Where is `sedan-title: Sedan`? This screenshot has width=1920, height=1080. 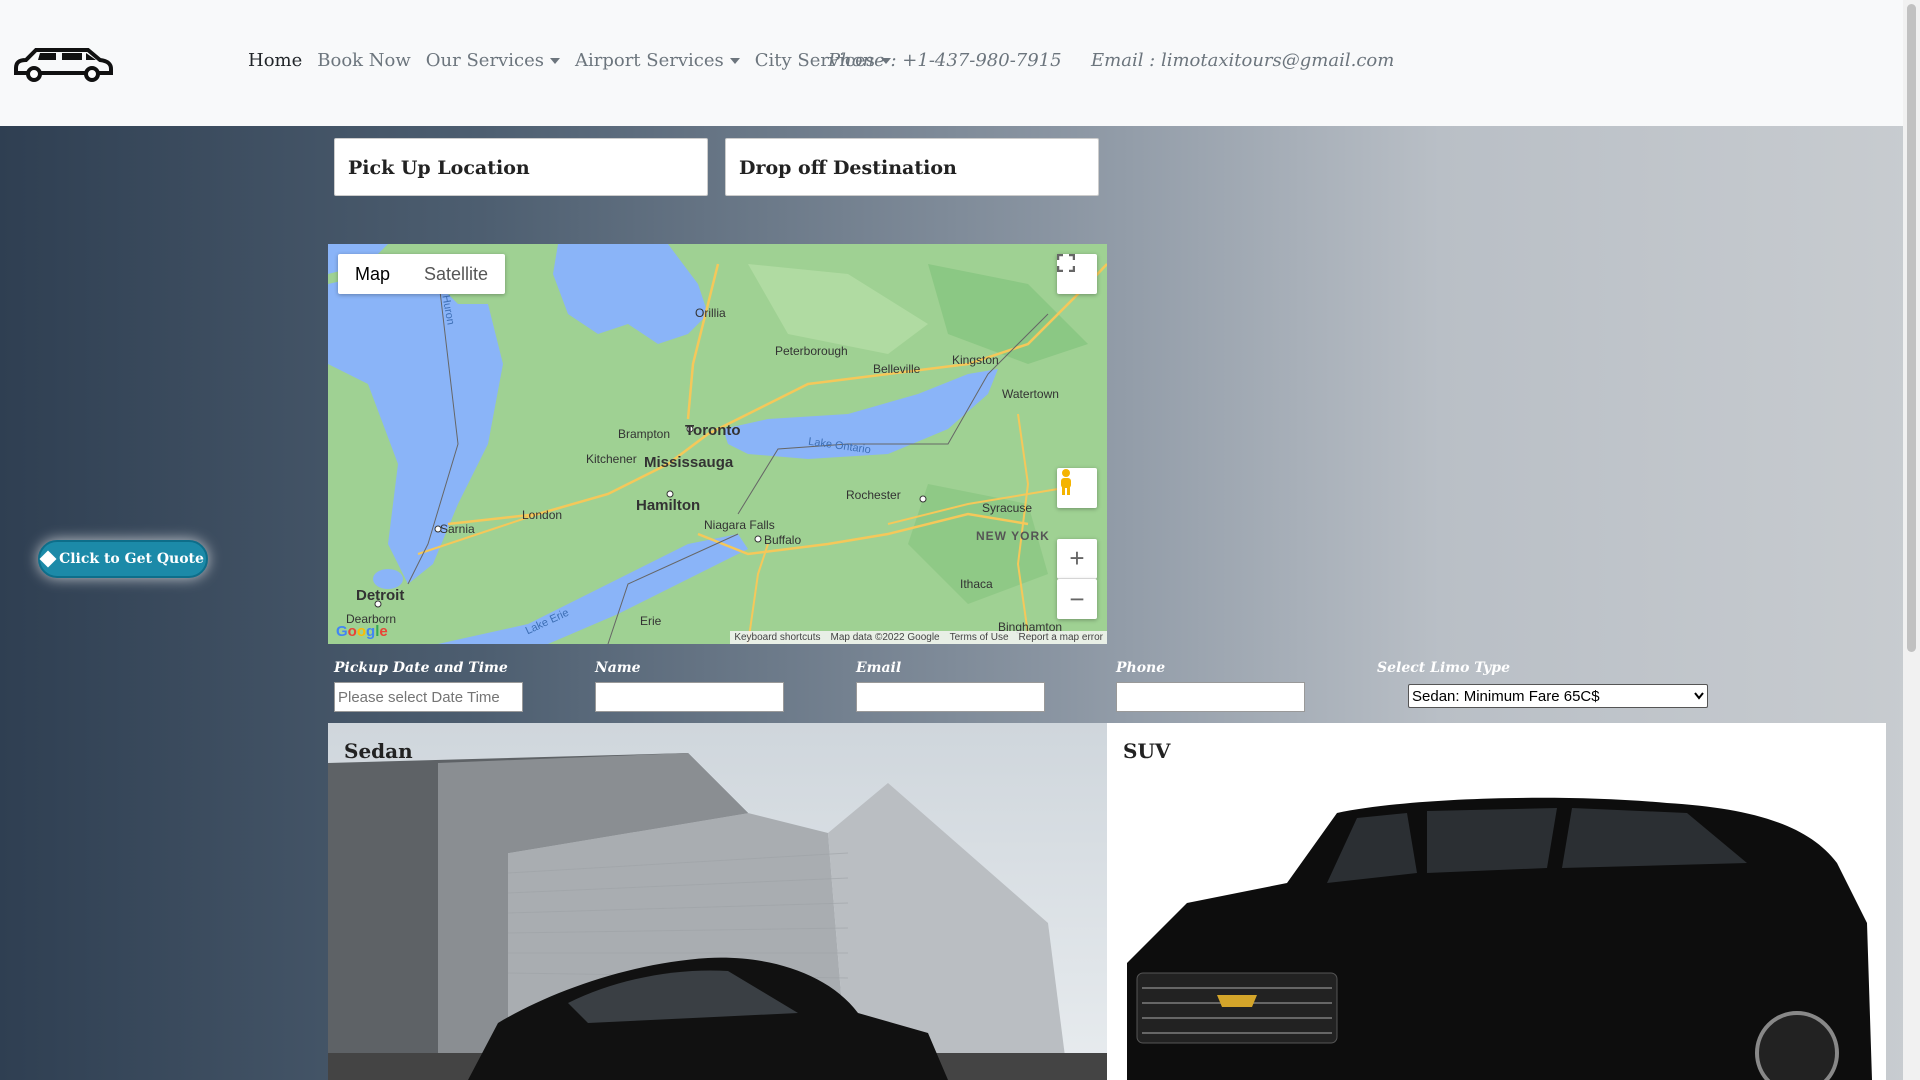 sedan-title: Sedan is located at coordinates (378, 751).